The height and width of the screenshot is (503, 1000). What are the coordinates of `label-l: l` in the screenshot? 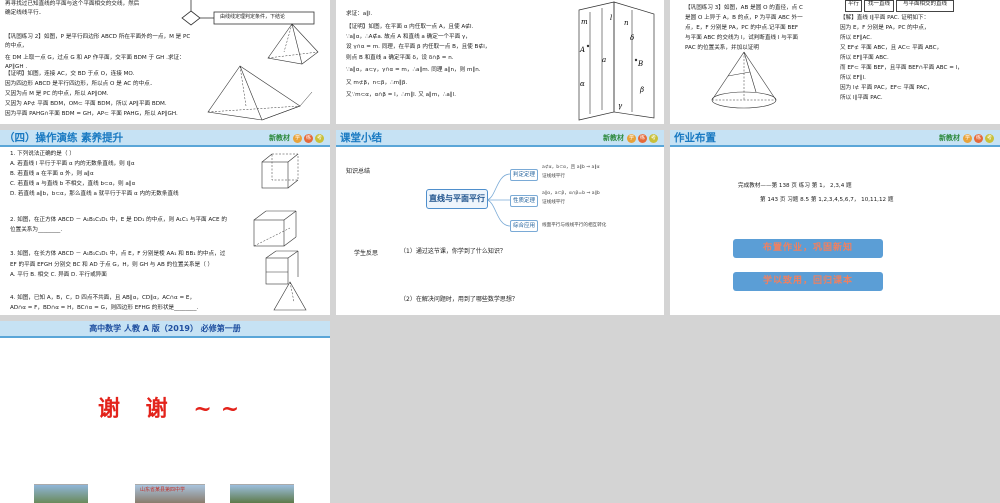 It's located at (611, 18).